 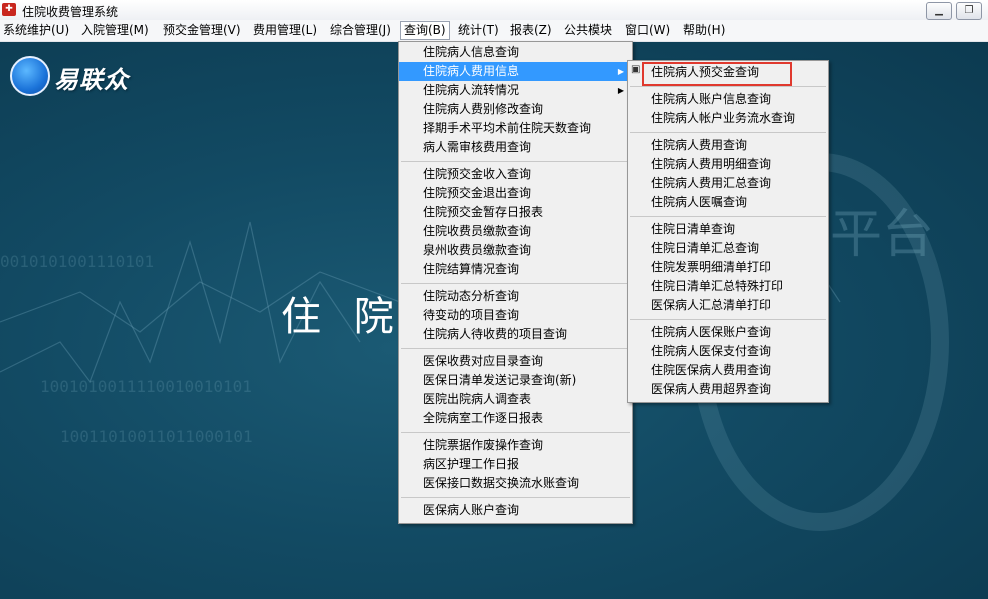 I want to click on app-icon: ✚, so click(x=9, y=9).